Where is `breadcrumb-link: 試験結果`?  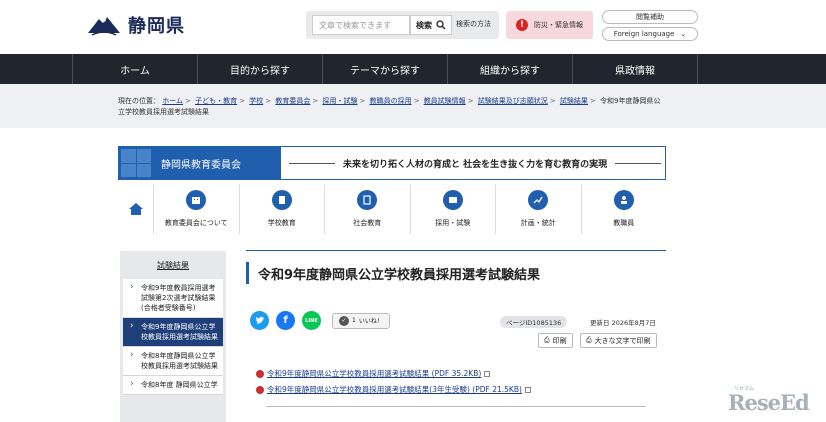
breadcrumb-link: 試験結果 is located at coordinates (574, 101).